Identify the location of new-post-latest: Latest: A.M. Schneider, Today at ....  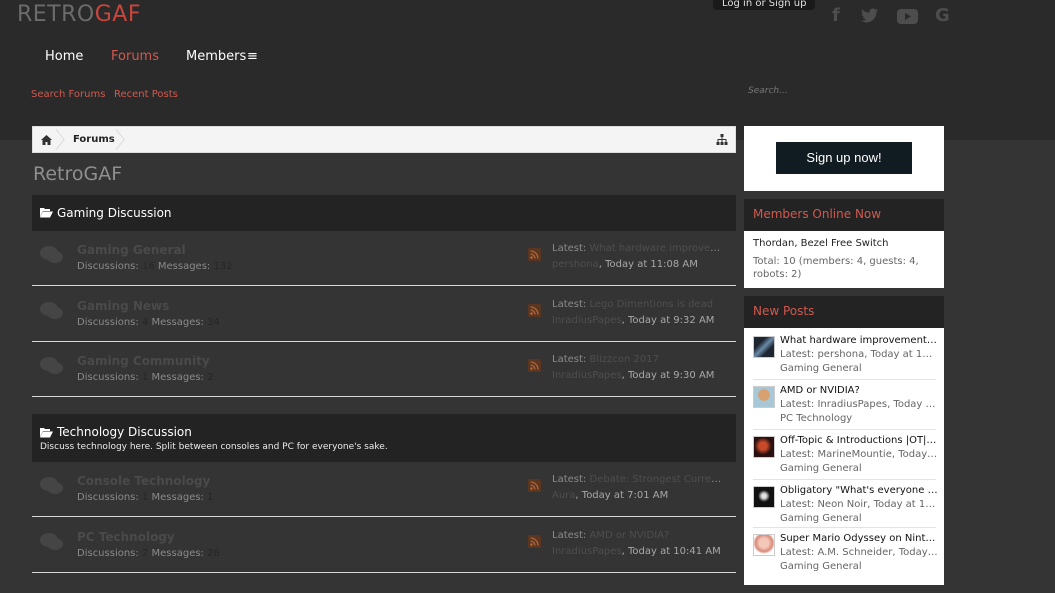
(859, 552).